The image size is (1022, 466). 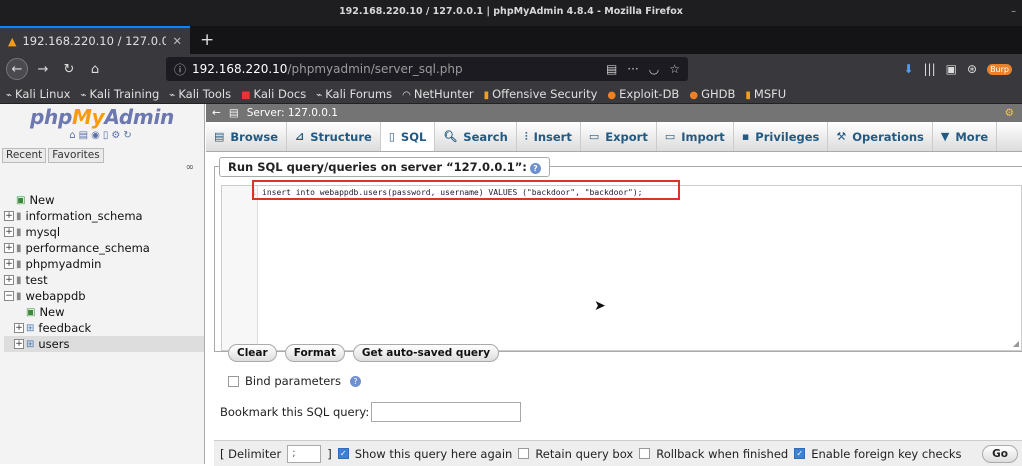 What do you see at coordinates (247, 136) in the screenshot?
I see `tab-browse: ▤ Browse` at bounding box center [247, 136].